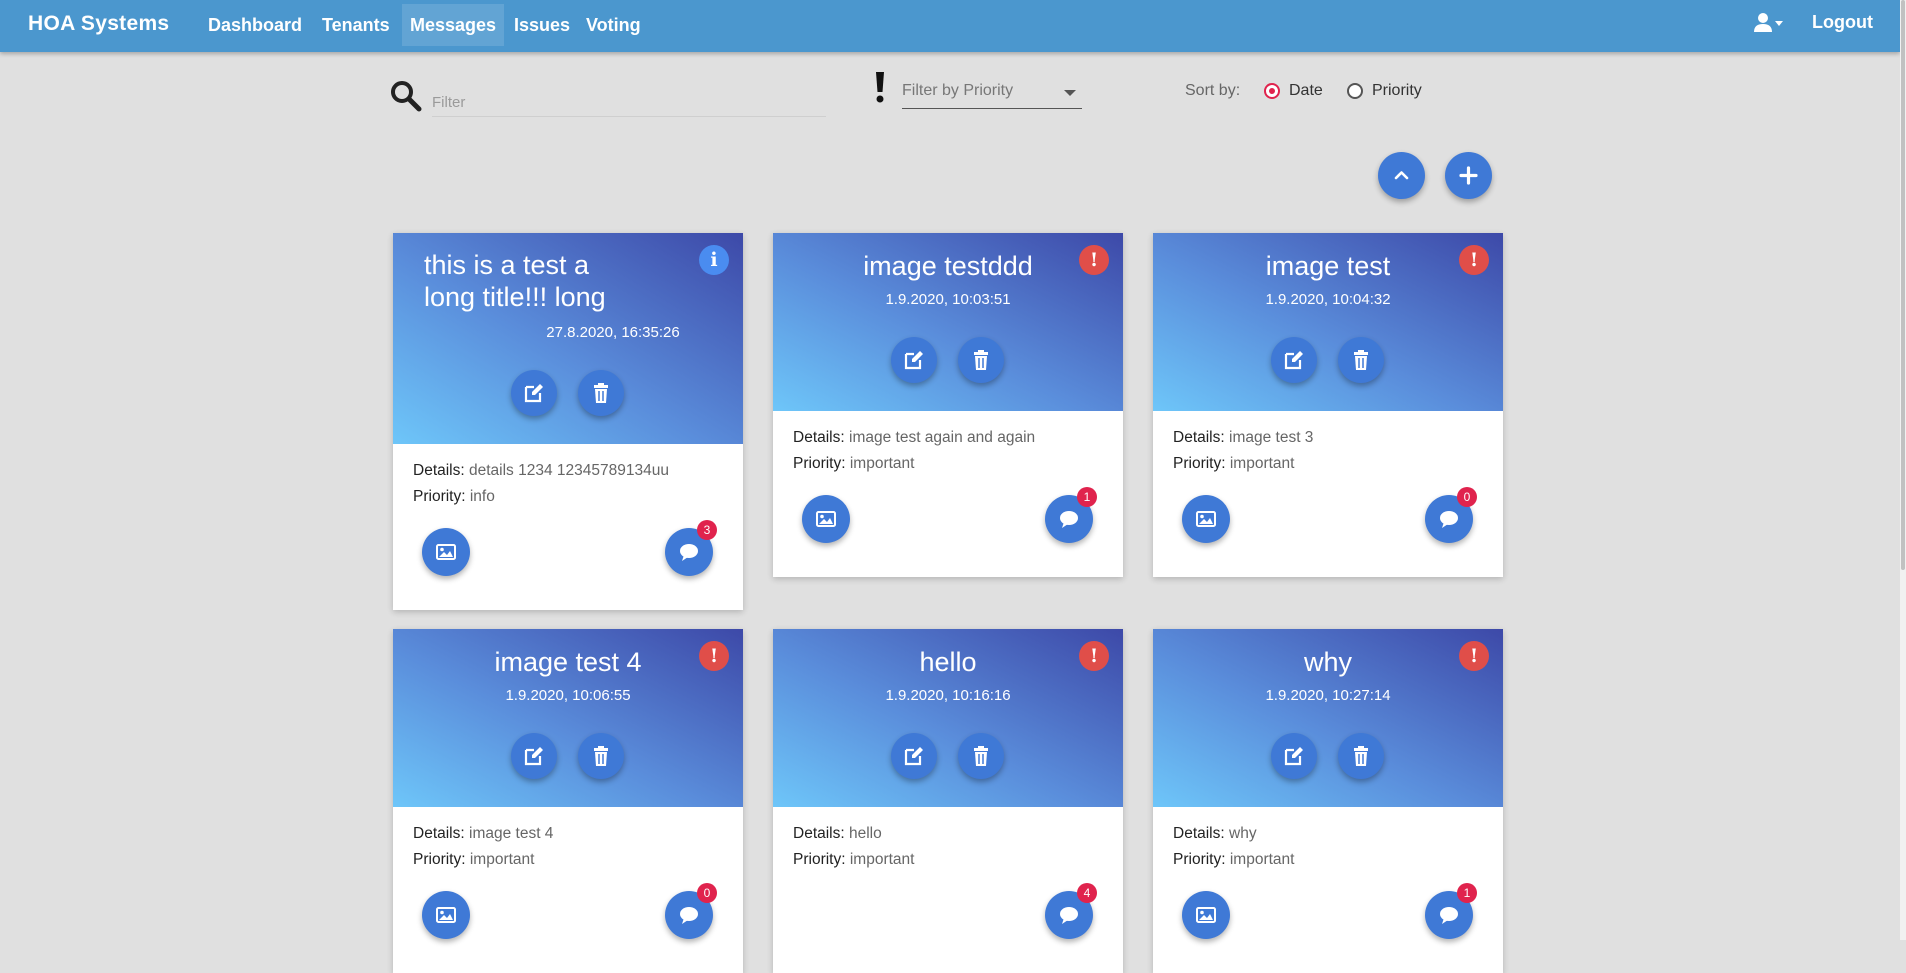 Image resolution: width=1906 pixels, height=973 pixels. I want to click on scroll-top-button, so click(1401, 175).